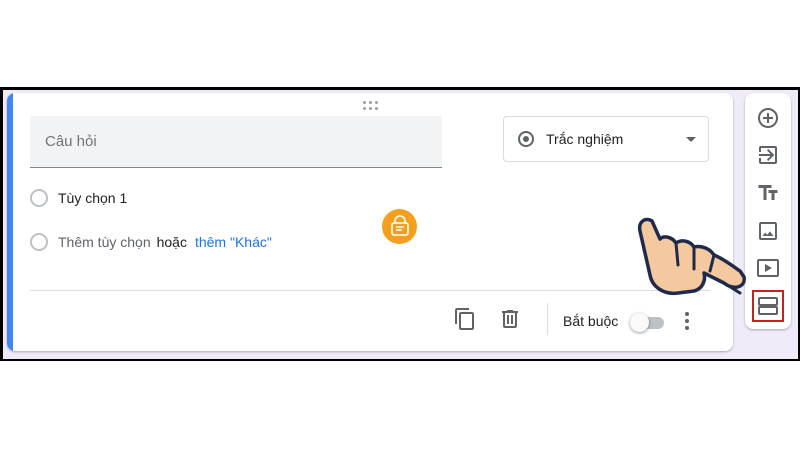  What do you see at coordinates (585, 139) in the screenshot?
I see `question-type-label: Trắc nghiệm` at bounding box center [585, 139].